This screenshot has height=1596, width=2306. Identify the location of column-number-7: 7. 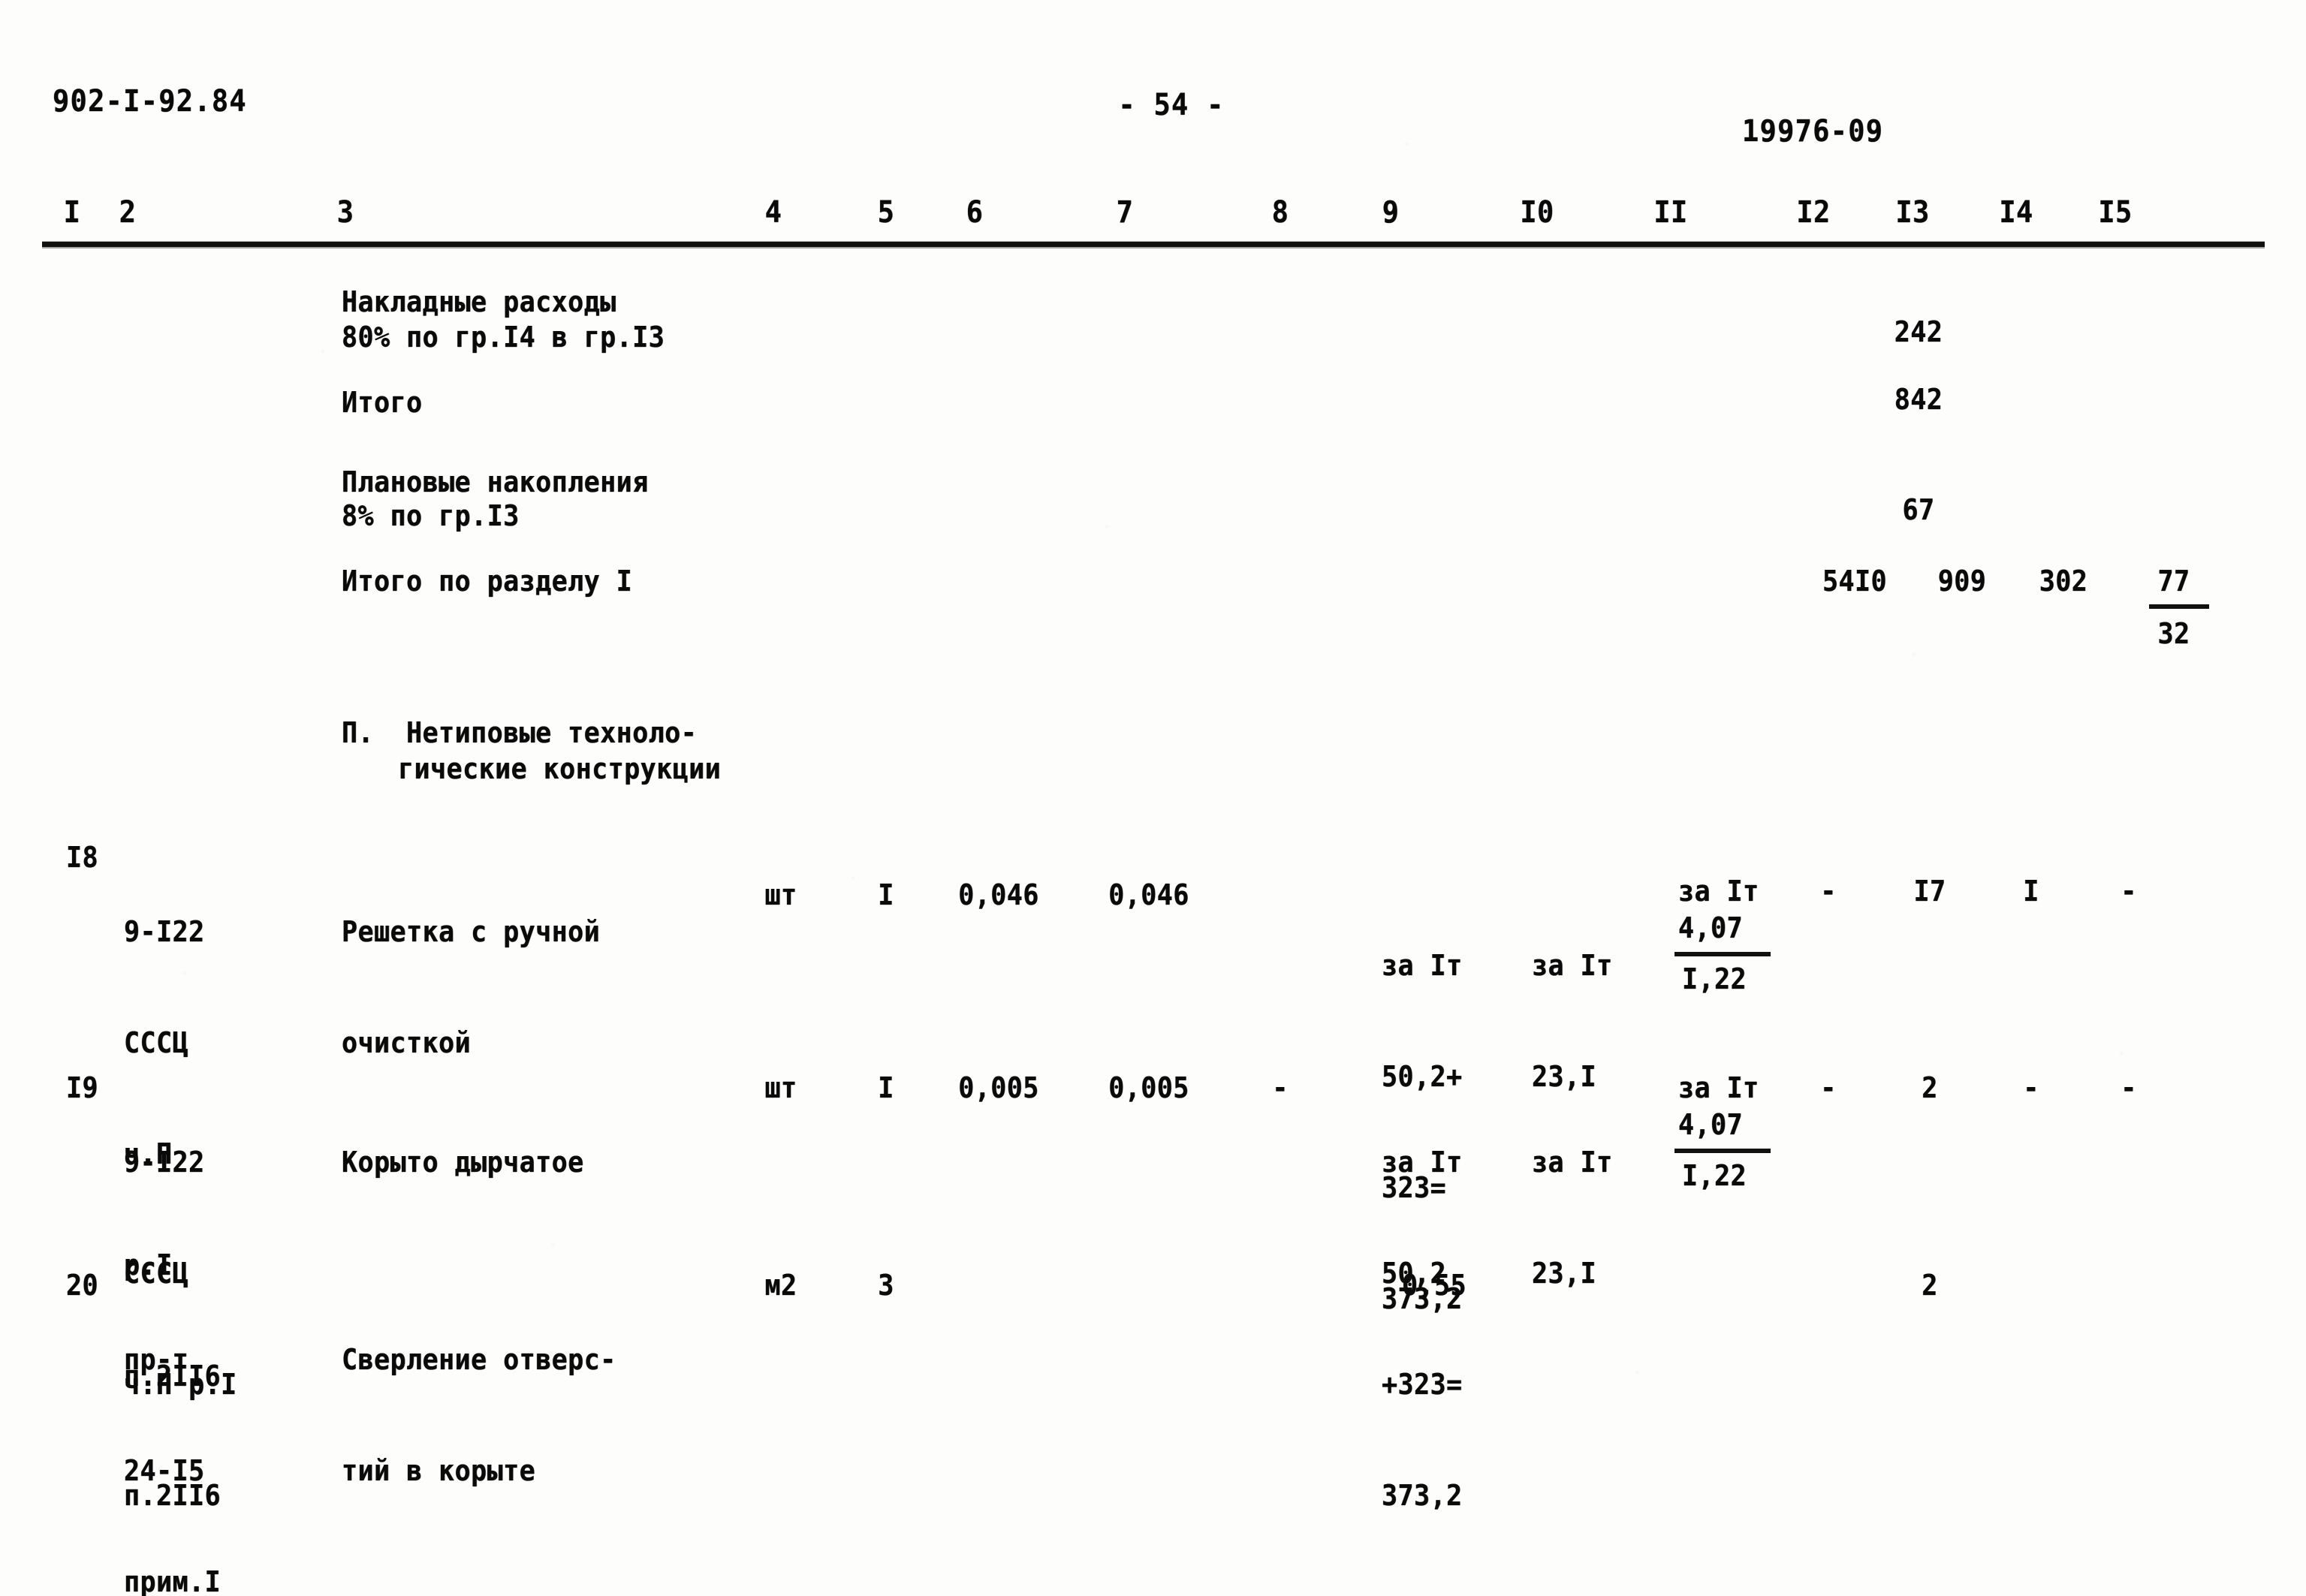
(1125, 212).